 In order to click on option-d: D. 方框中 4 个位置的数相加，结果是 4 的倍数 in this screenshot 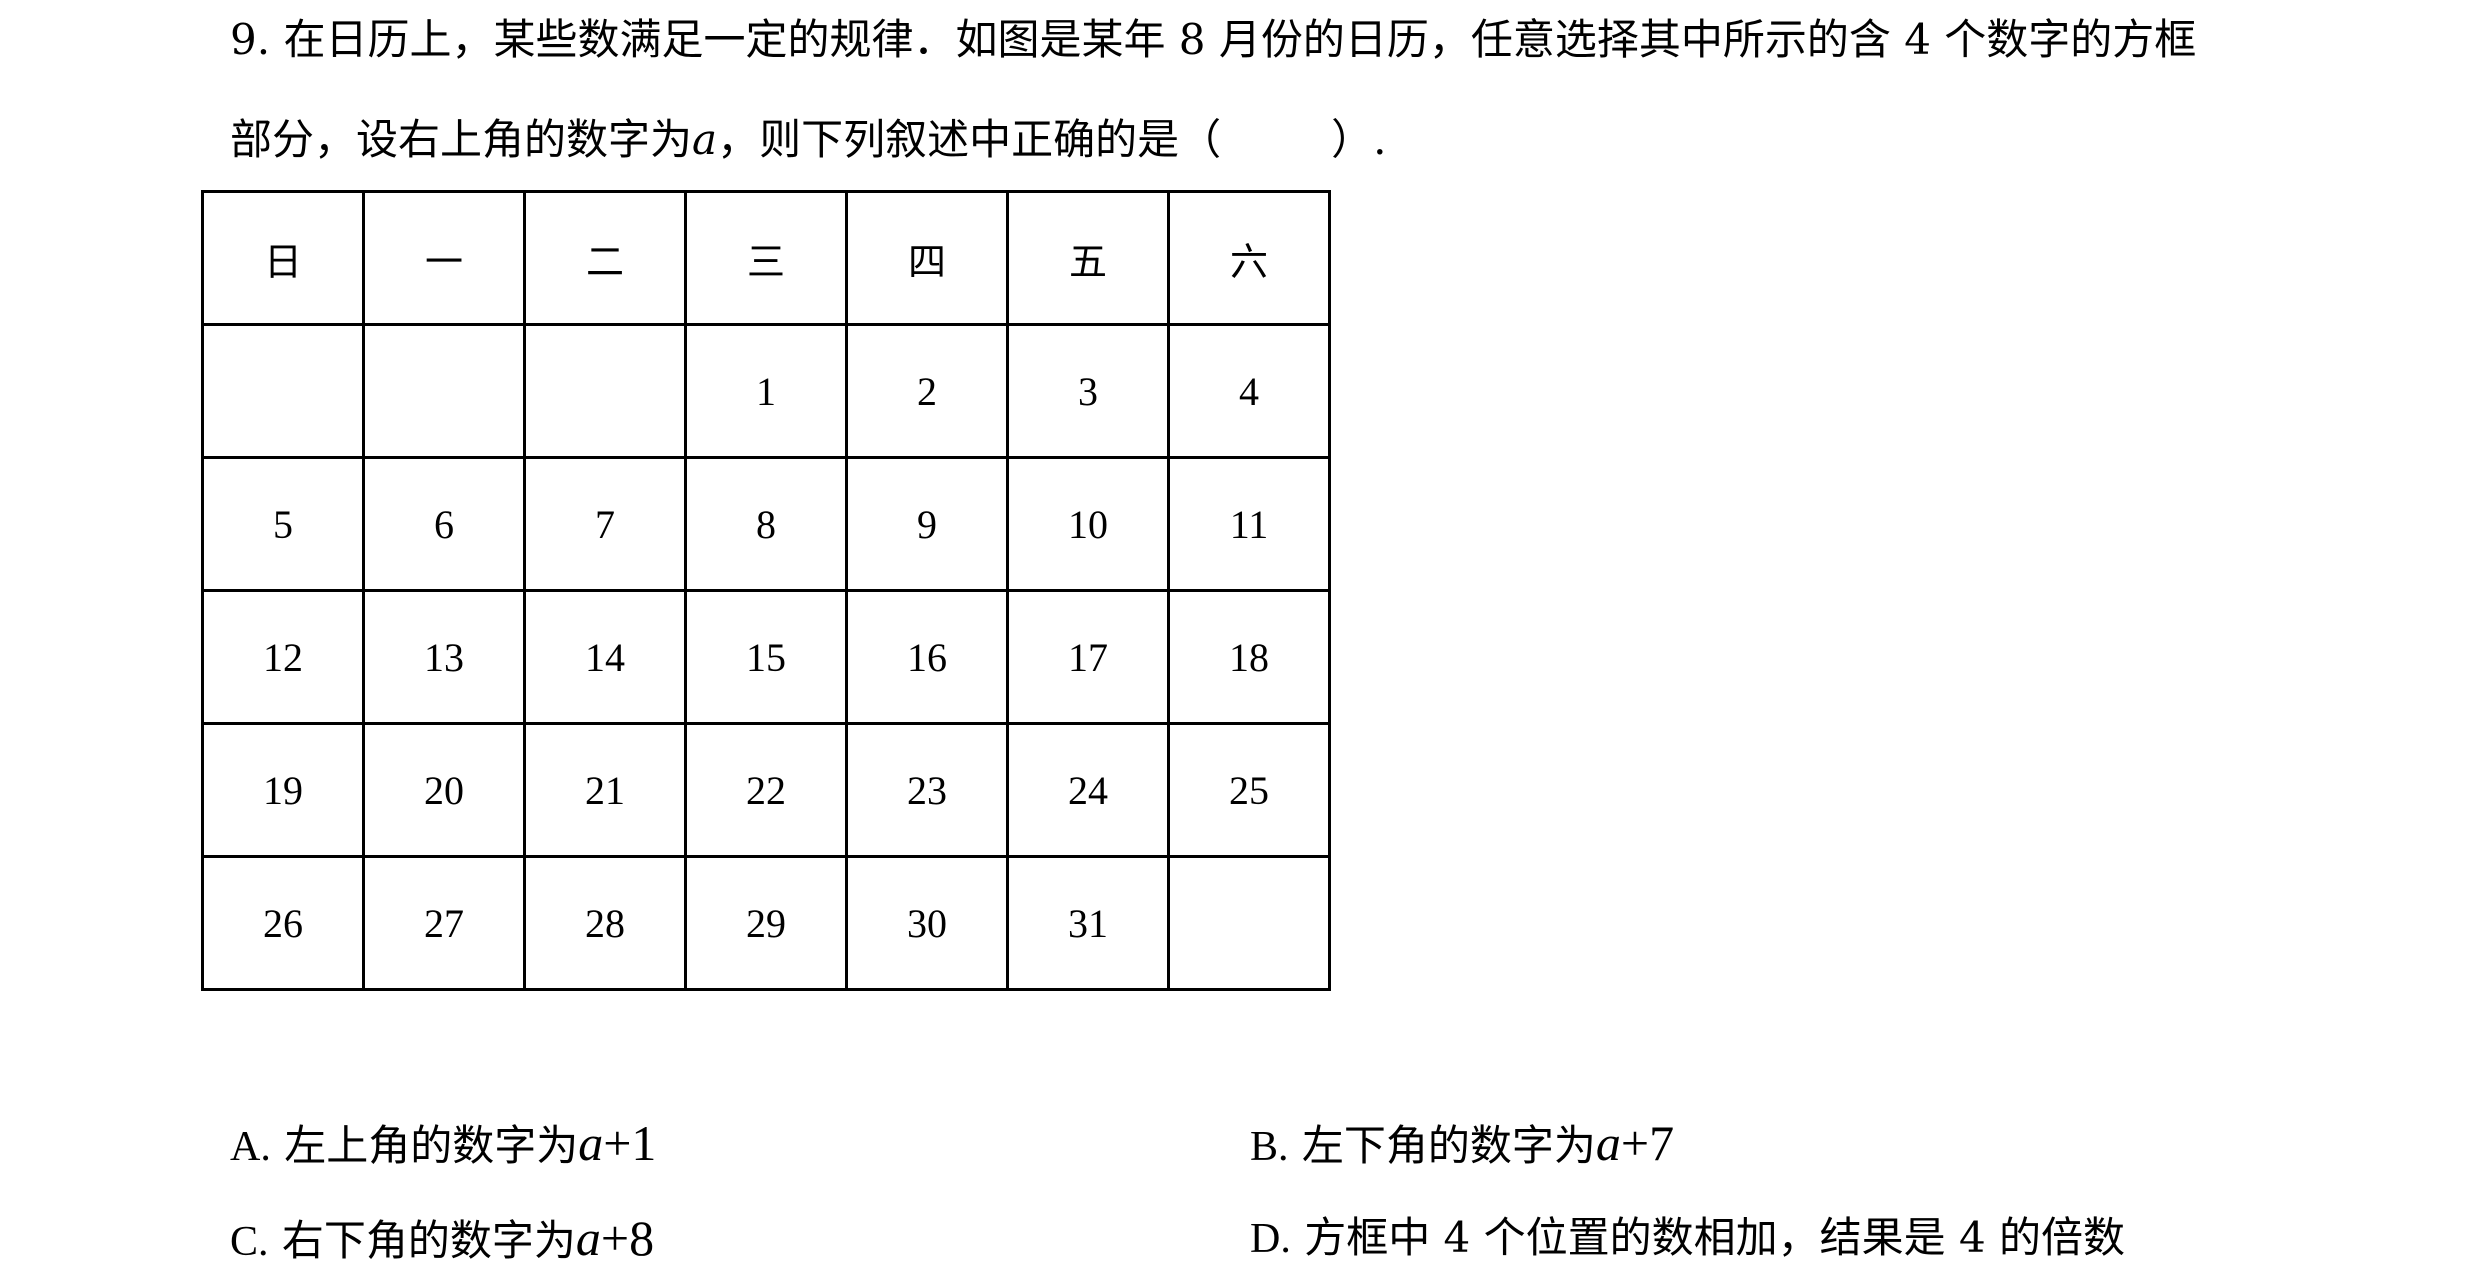, I will do `click(1687, 1238)`.